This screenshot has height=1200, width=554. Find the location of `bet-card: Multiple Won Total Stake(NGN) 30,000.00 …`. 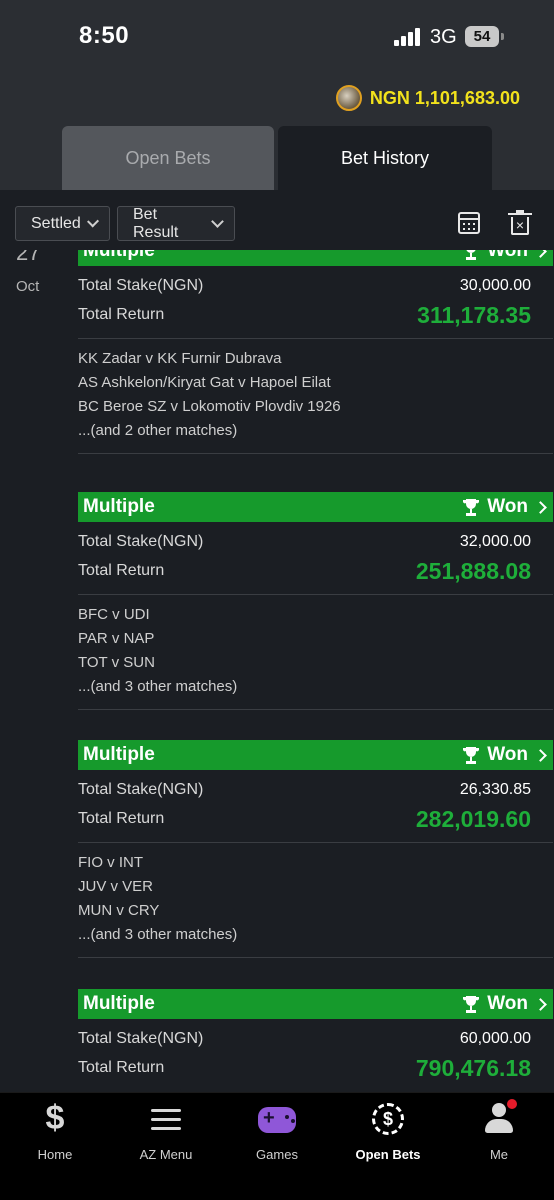

bet-card: Multiple Won Total Stake(NGN) 30,000.00 … is located at coordinates (315, 352).